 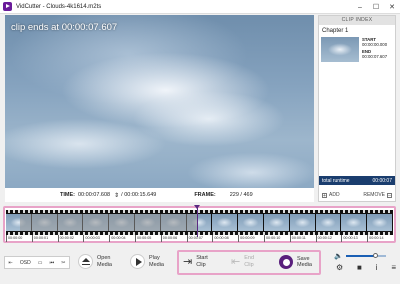 I want to click on save-media-button: Save Media, so click(x=295, y=262).